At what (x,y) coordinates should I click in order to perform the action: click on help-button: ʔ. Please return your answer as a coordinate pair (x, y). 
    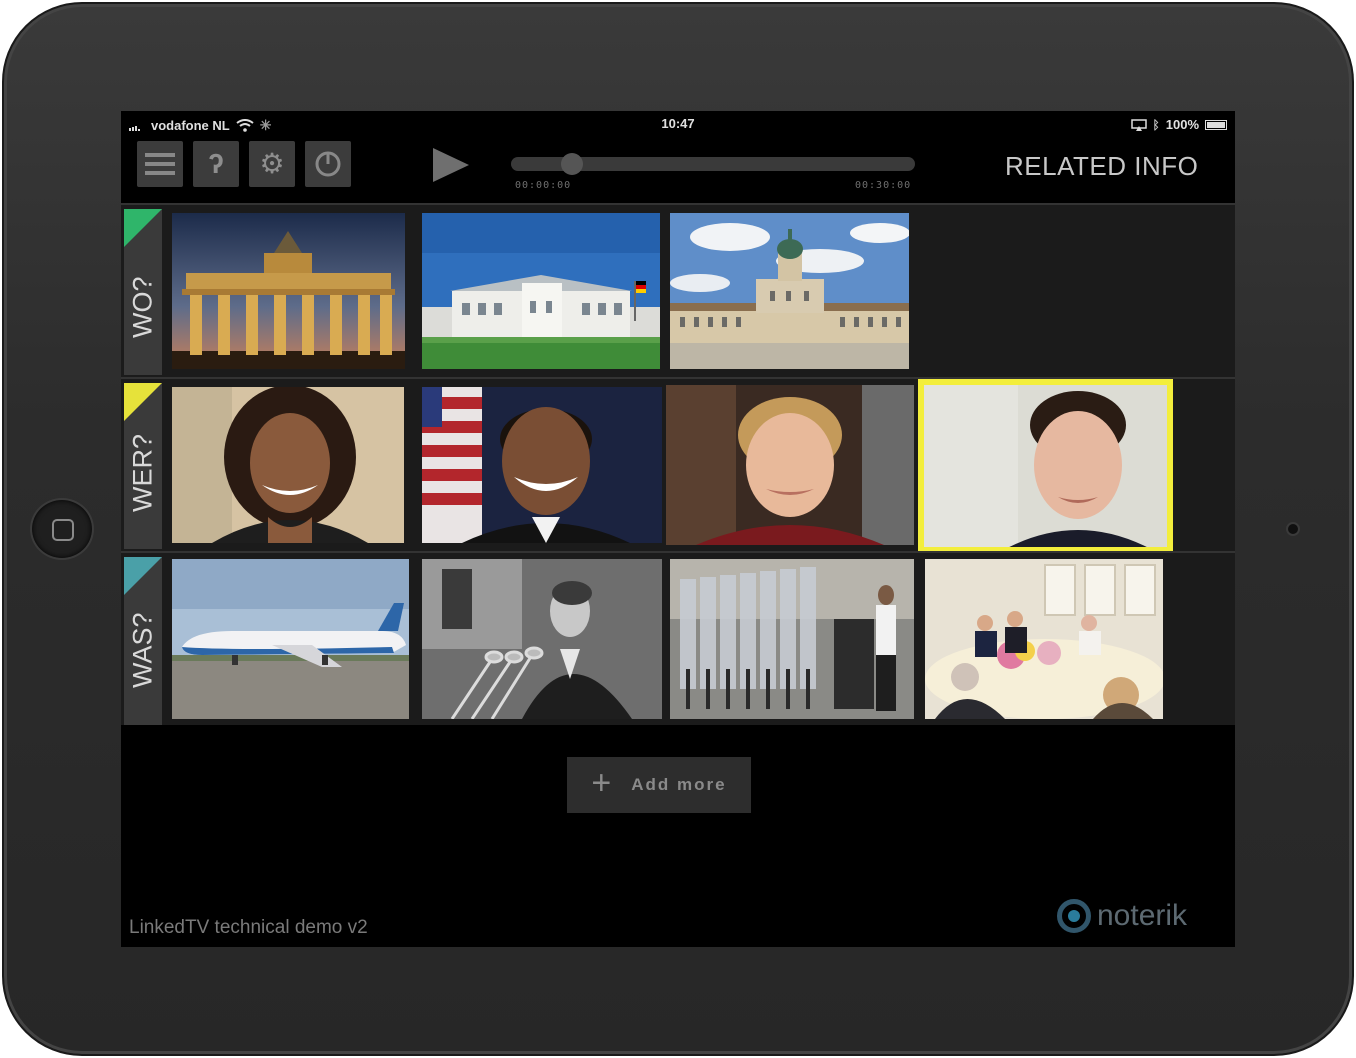
    Looking at the image, I should click on (216, 164).